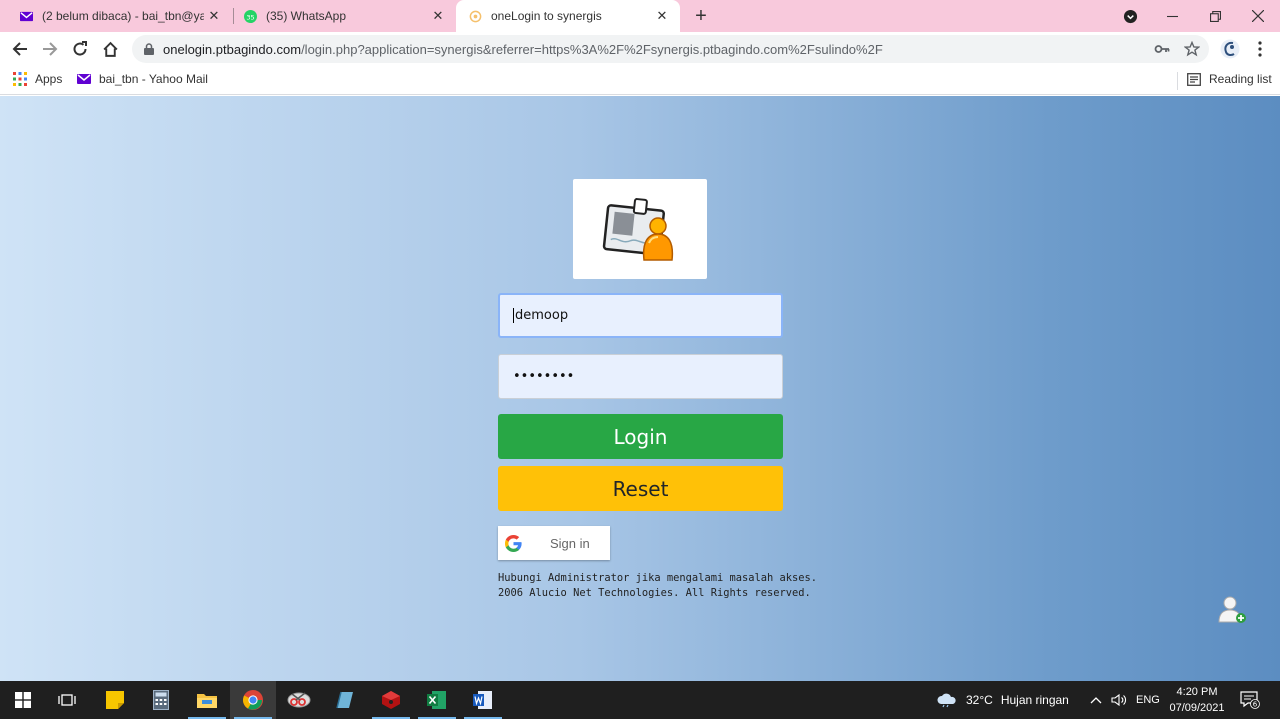 The height and width of the screenshot is (719, 1280). I want to click on volume-button, so click(1119, 700).